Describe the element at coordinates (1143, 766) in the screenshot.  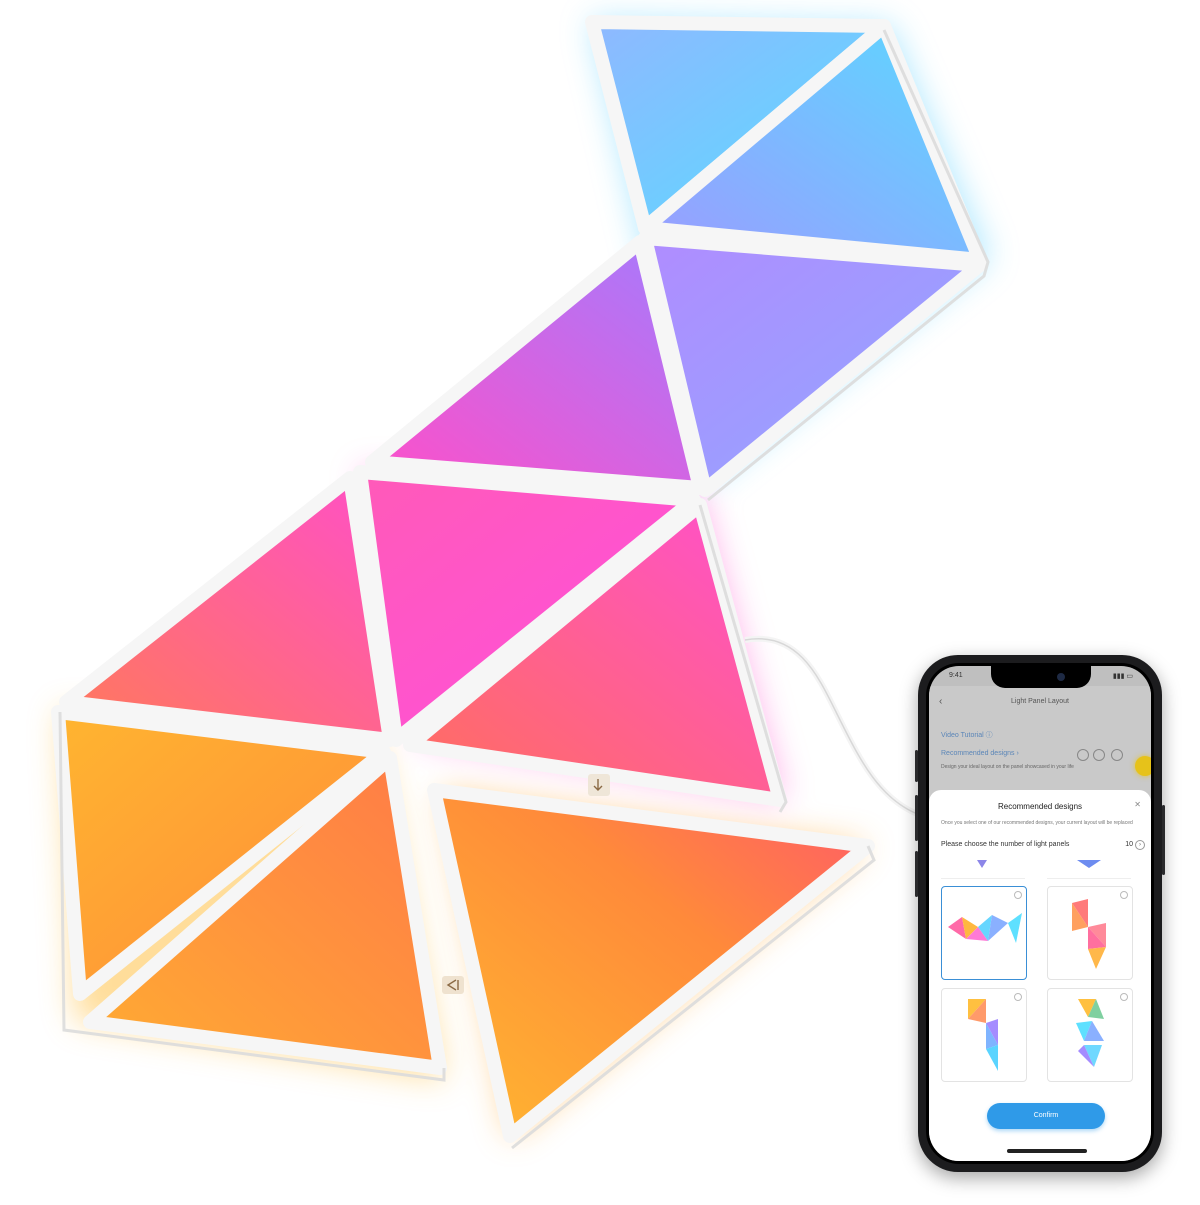
I see `highlight-marker` at that location.